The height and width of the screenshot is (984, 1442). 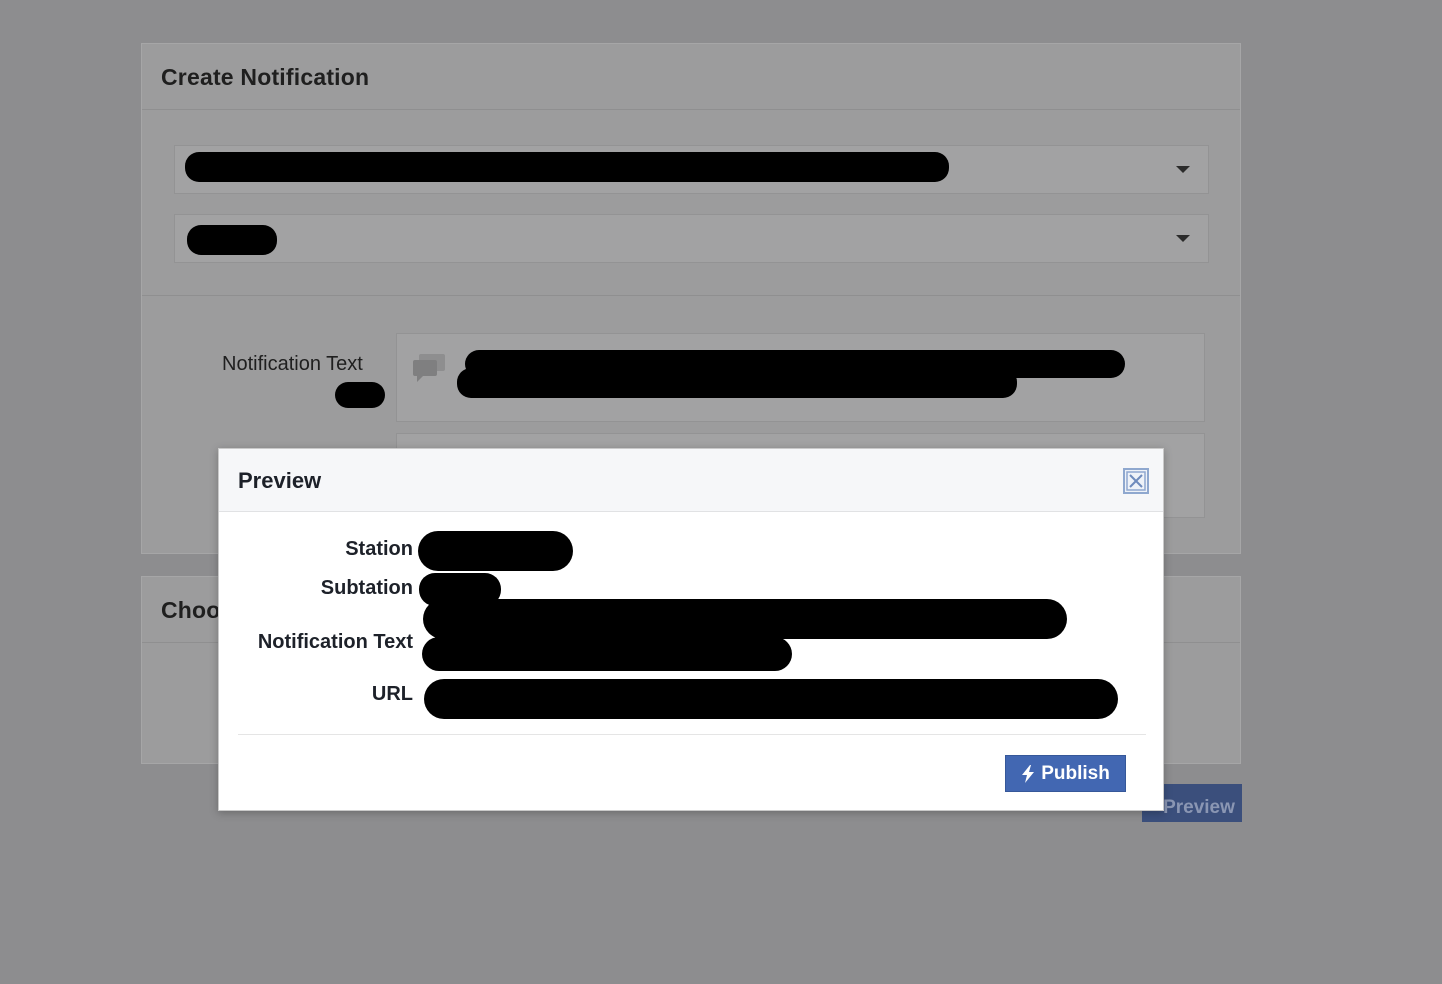 What do you see at coordinates (379, 549) in the screenshot?
I see `station-label: Station` at bounding box center [379, 549].